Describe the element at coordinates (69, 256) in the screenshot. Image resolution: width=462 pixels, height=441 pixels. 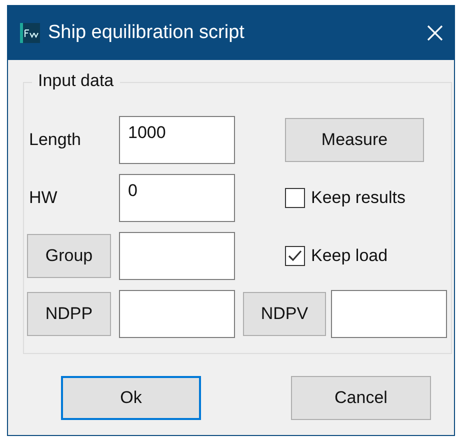
I see `field-button: Group` at that location.